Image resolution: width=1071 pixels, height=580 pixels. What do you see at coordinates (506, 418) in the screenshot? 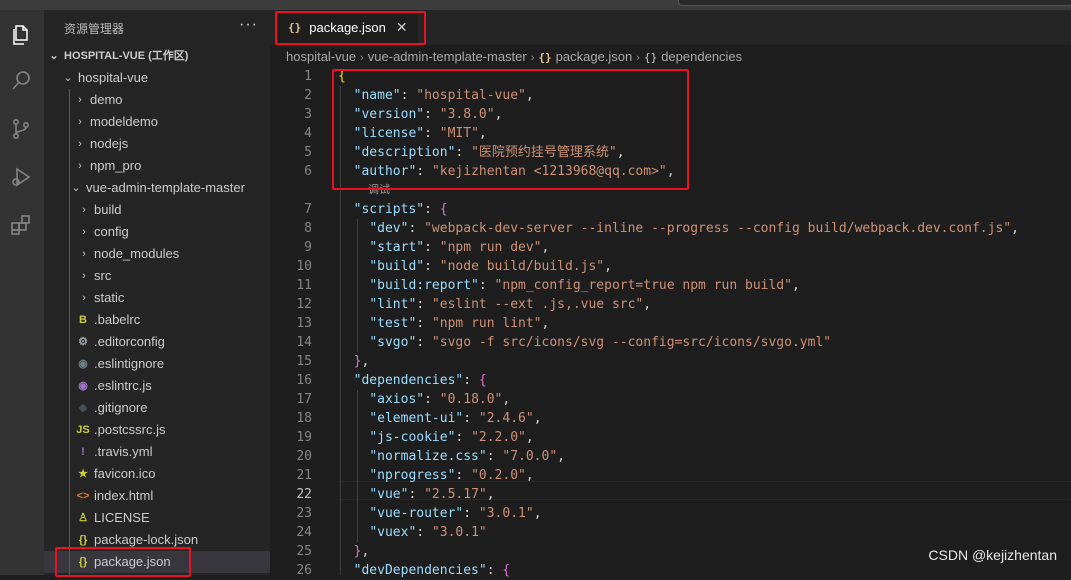
I see `code-token: "2.4.6"` at bounding box center [506, 418].